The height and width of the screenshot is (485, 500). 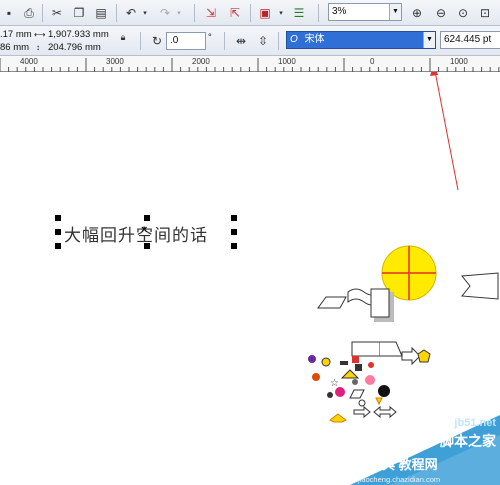 I want to click on watermark-tagline: 脚本之家, so click(x=468, y=441).